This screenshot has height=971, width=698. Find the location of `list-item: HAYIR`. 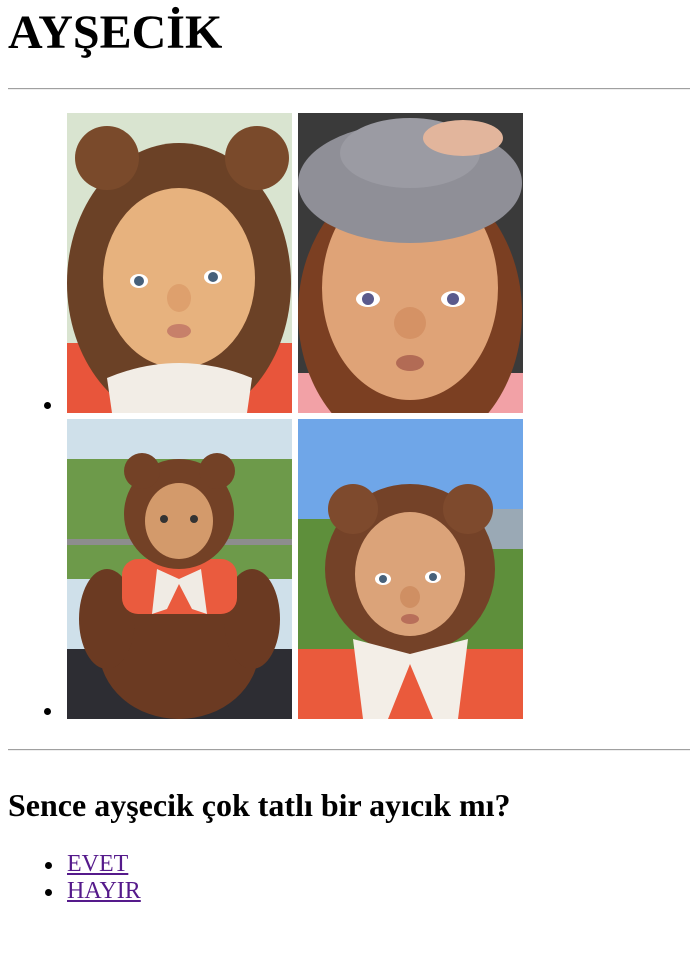

list-item: HAYIR is located at coordinates (349, 891).